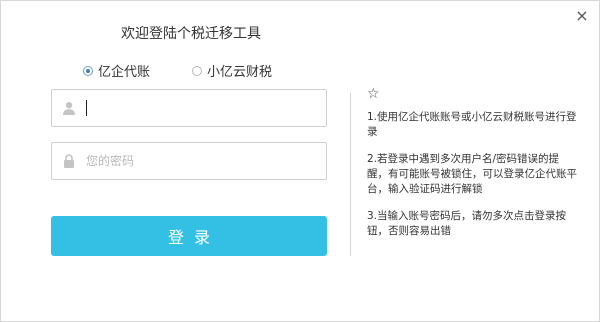  What do you see at coordinates (124, 72) in the screenshot?
I see `radio-label-yiqi: 亿企代账` at bounding box center [124, 72].